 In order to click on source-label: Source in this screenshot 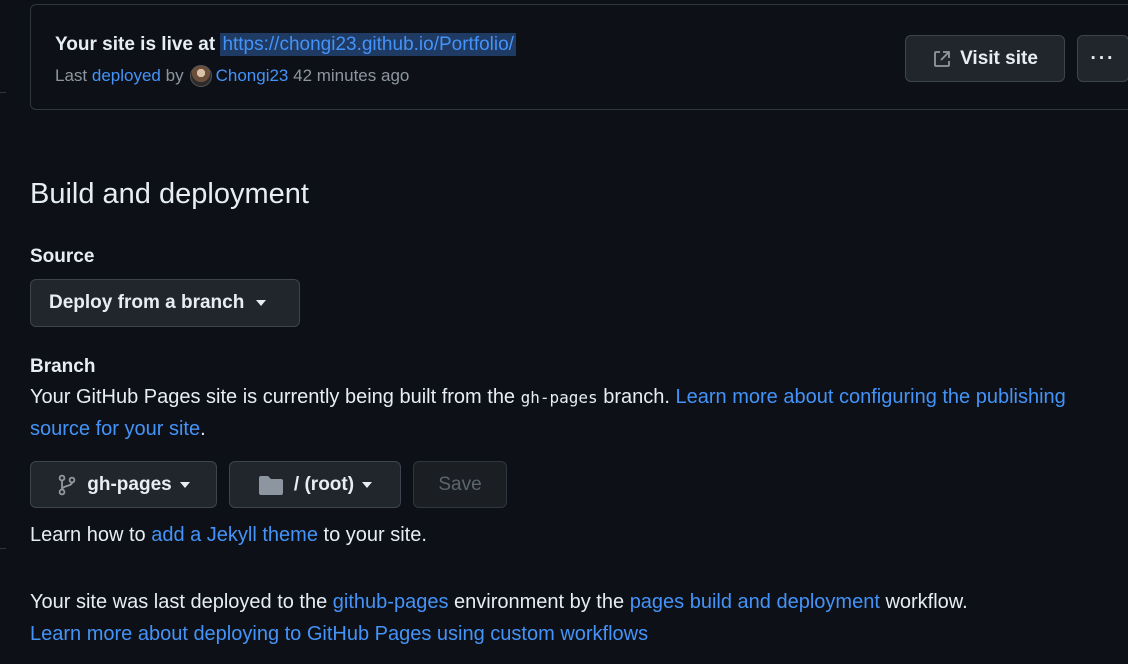, I will do `click(62, 256)`.